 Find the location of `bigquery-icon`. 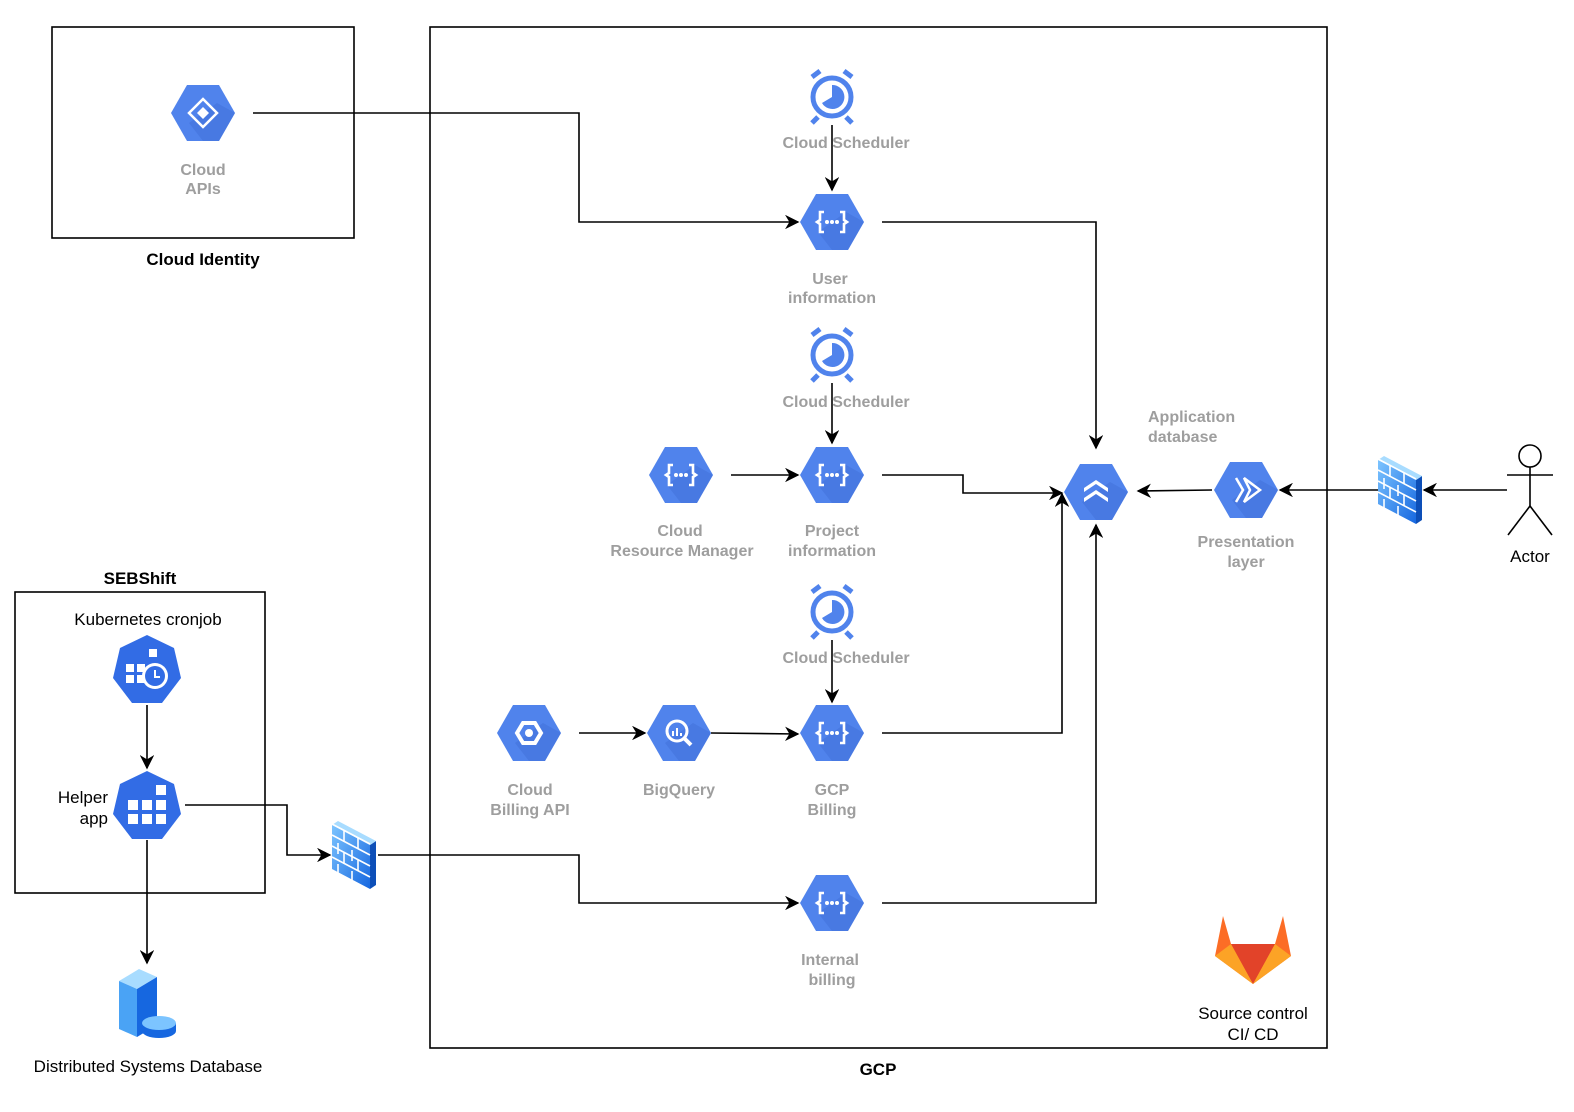

bigquery-icon is located at coordinates (679, 733).